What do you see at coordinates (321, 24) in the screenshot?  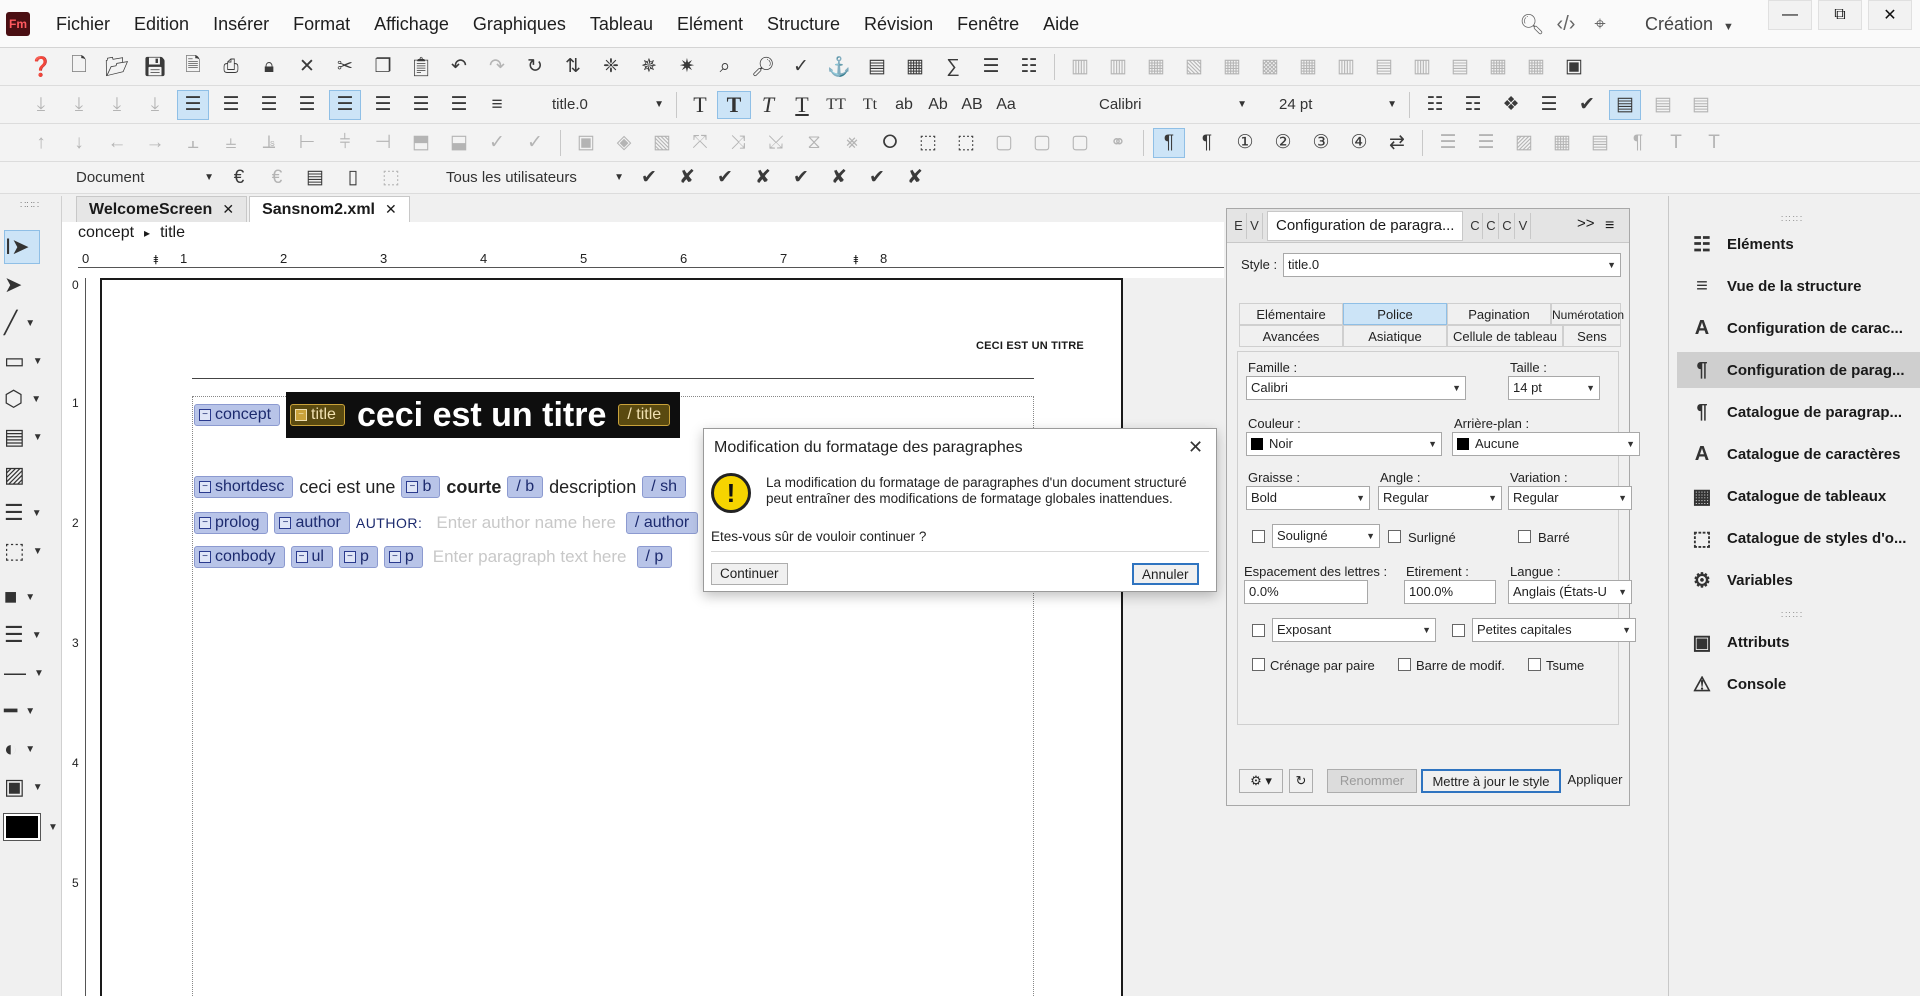 I see `menu-format: Format` at bounding box center [321, 24].